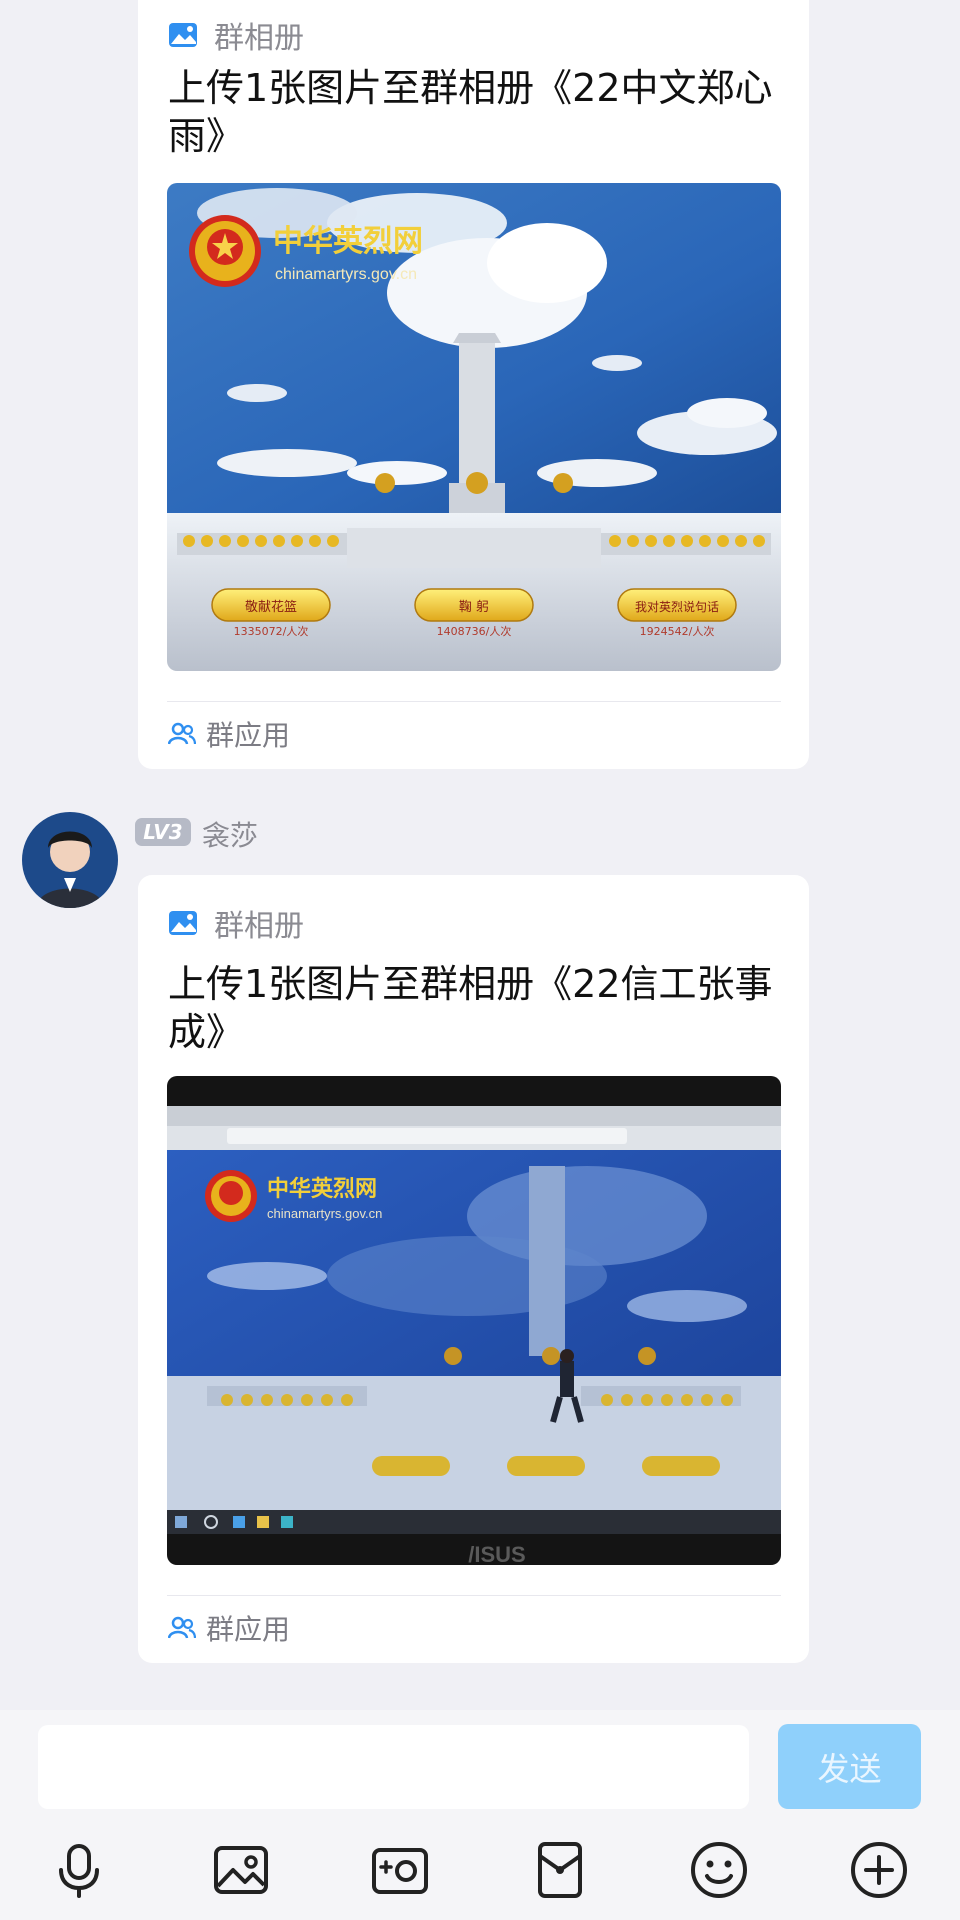 This screenshot has height=1920, width=960. I want to click on microphone-icon, so click(79, 1870).